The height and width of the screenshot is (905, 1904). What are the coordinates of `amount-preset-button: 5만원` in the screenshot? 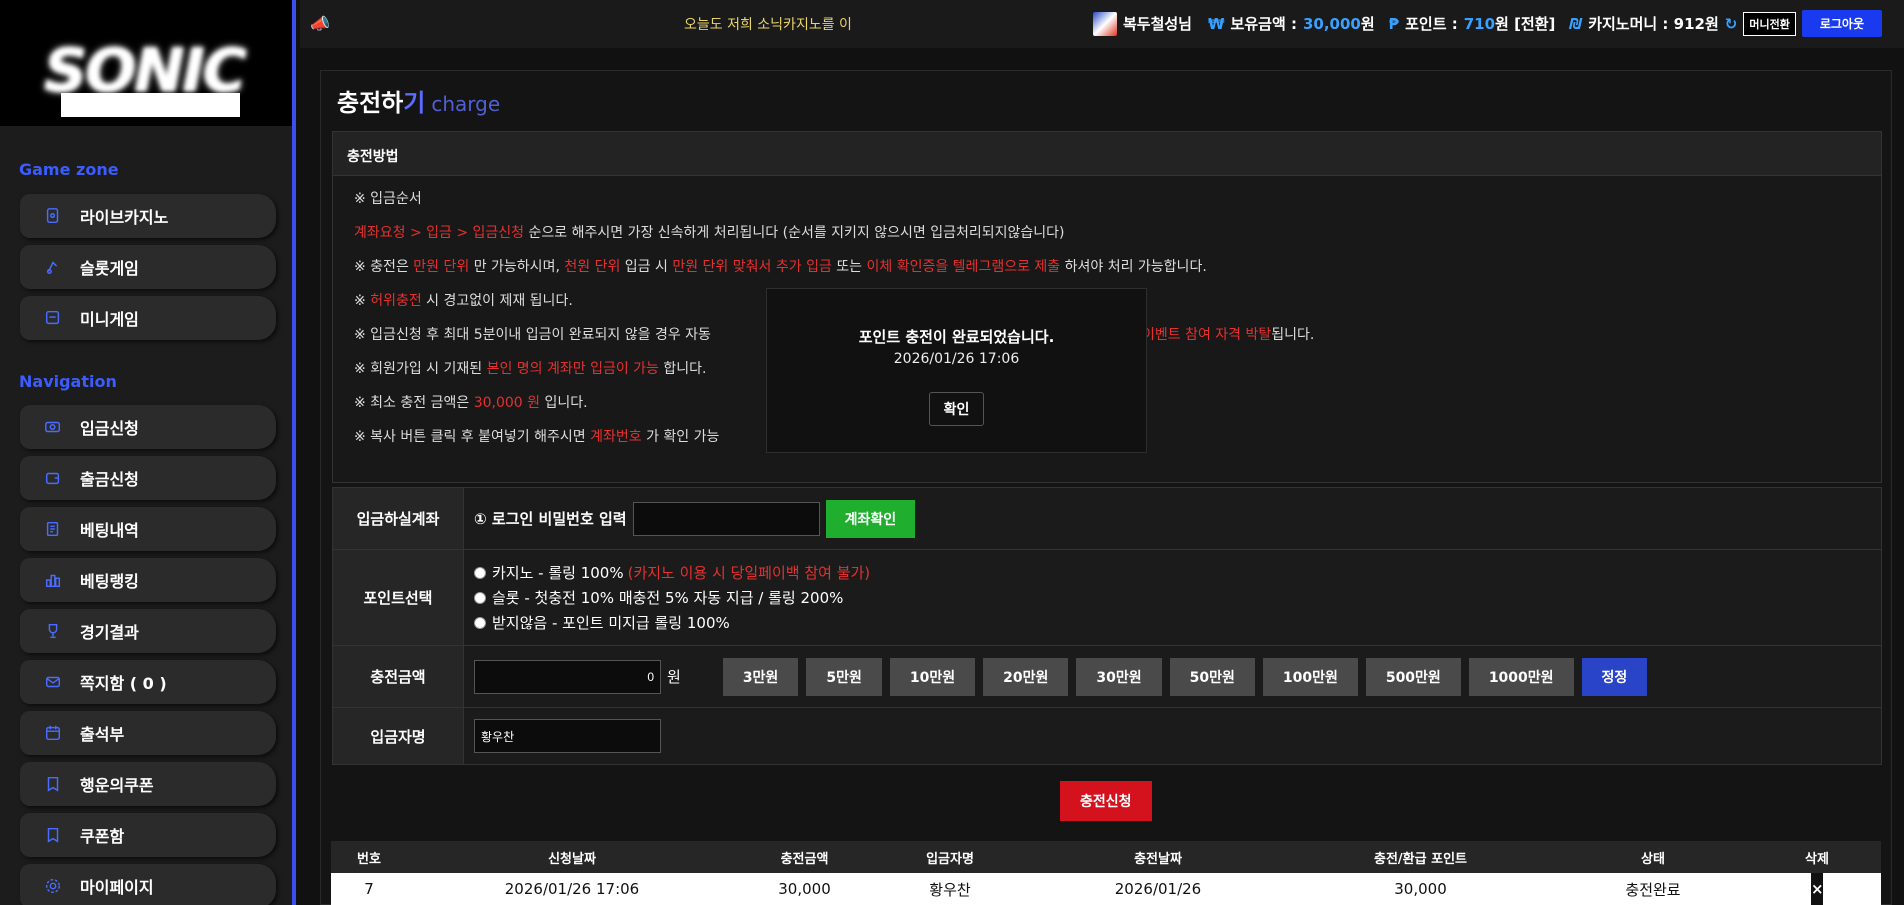 It's located at (844, 676).